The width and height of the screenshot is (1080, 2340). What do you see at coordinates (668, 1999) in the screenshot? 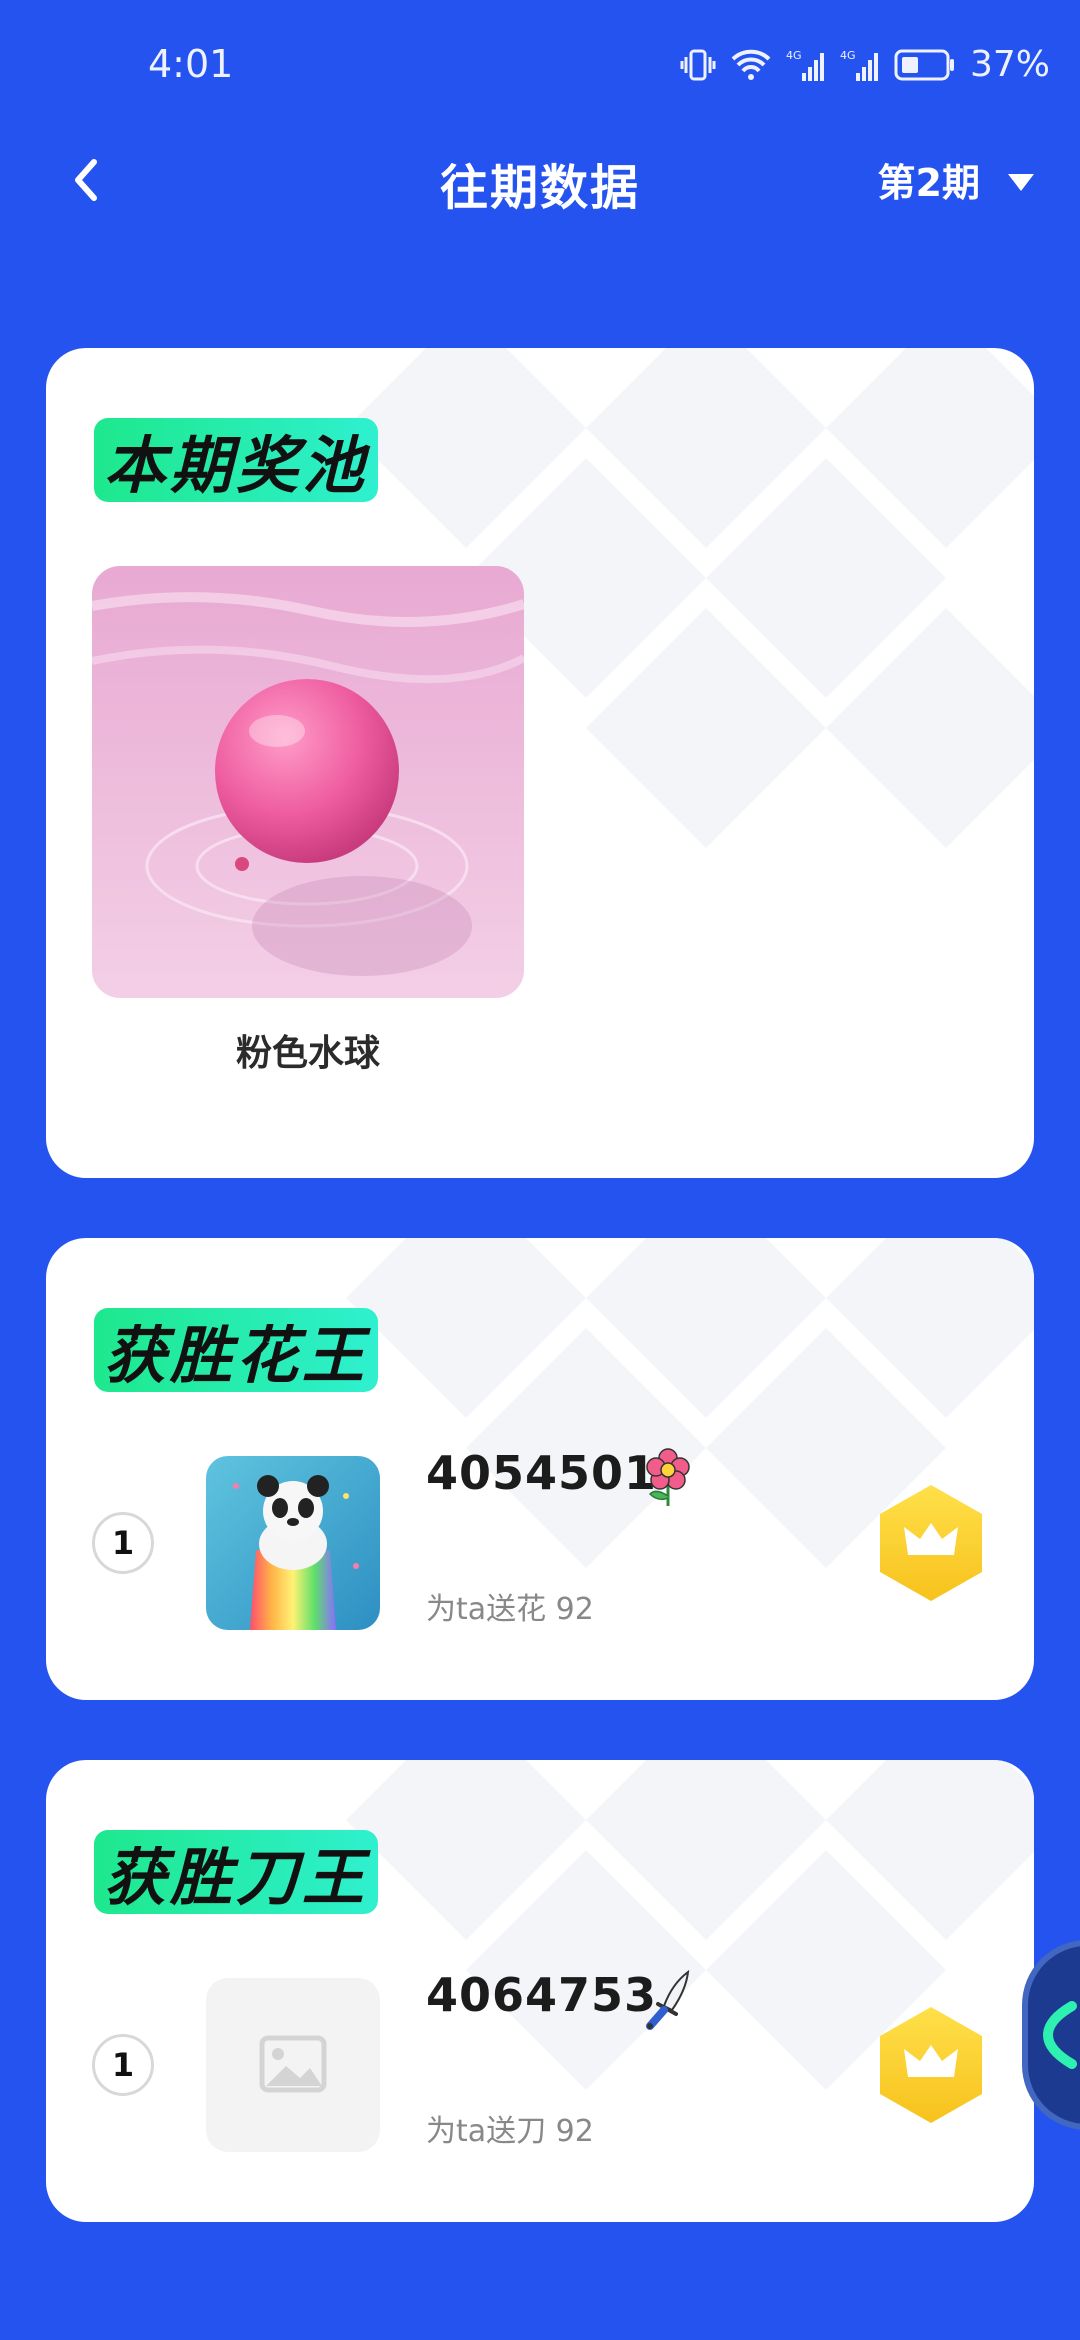
I see `knife-icon` at bounding box center [668, 1999].